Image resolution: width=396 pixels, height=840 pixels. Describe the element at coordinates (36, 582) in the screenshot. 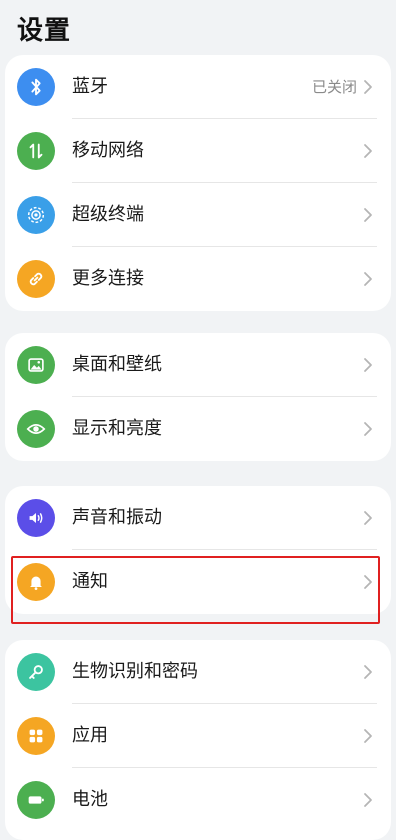

I see `bell-icon` at that location.